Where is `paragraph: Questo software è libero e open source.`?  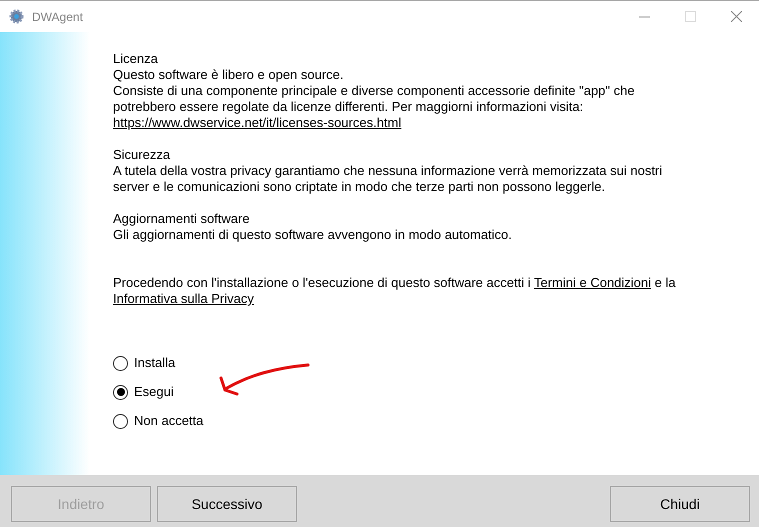
paragraph: Questo software è libero e open source. is located at coordinates (229, 75).